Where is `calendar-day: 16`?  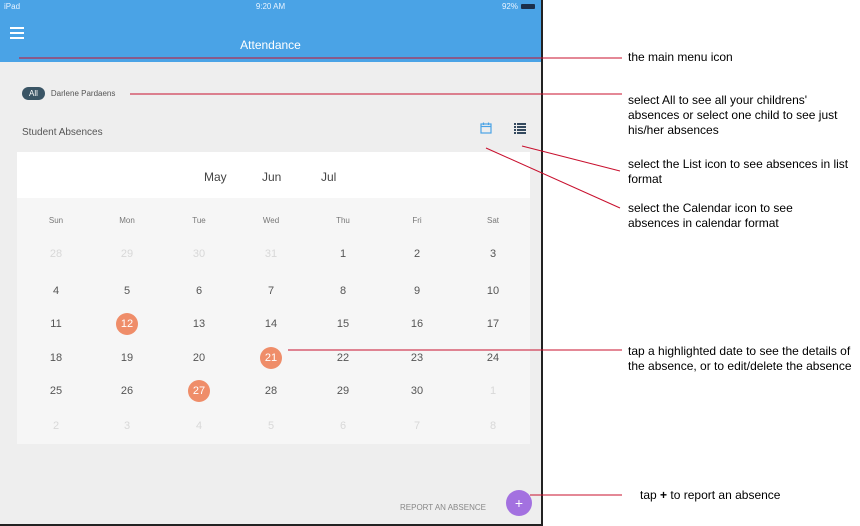 calendar-day: 16 is located at coordinates (417, 324).